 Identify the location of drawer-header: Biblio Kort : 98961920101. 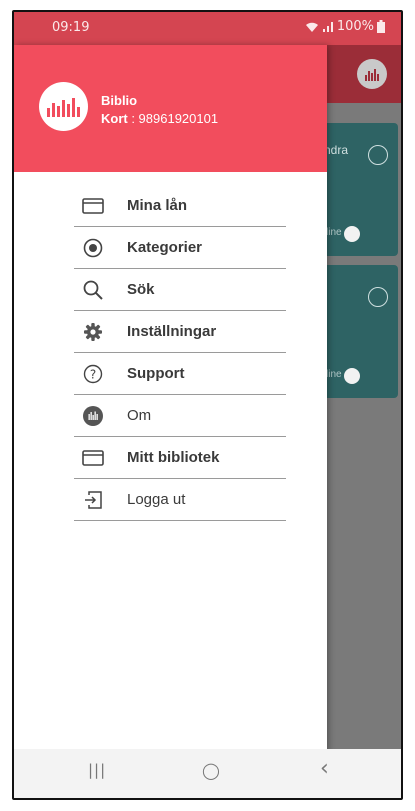
(170, 108).